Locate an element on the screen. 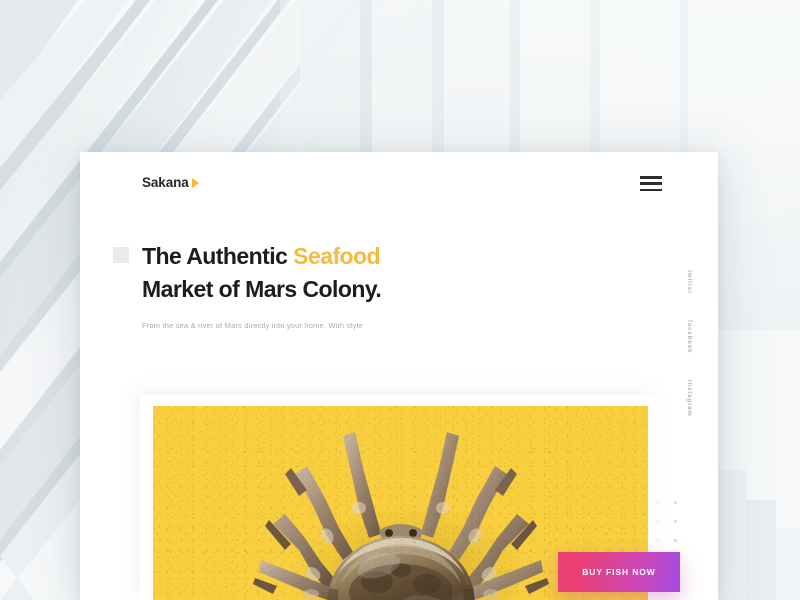 The width and height of the screenshot is (800, 600). site-header: Sakana is located at coordinates (399, 187).